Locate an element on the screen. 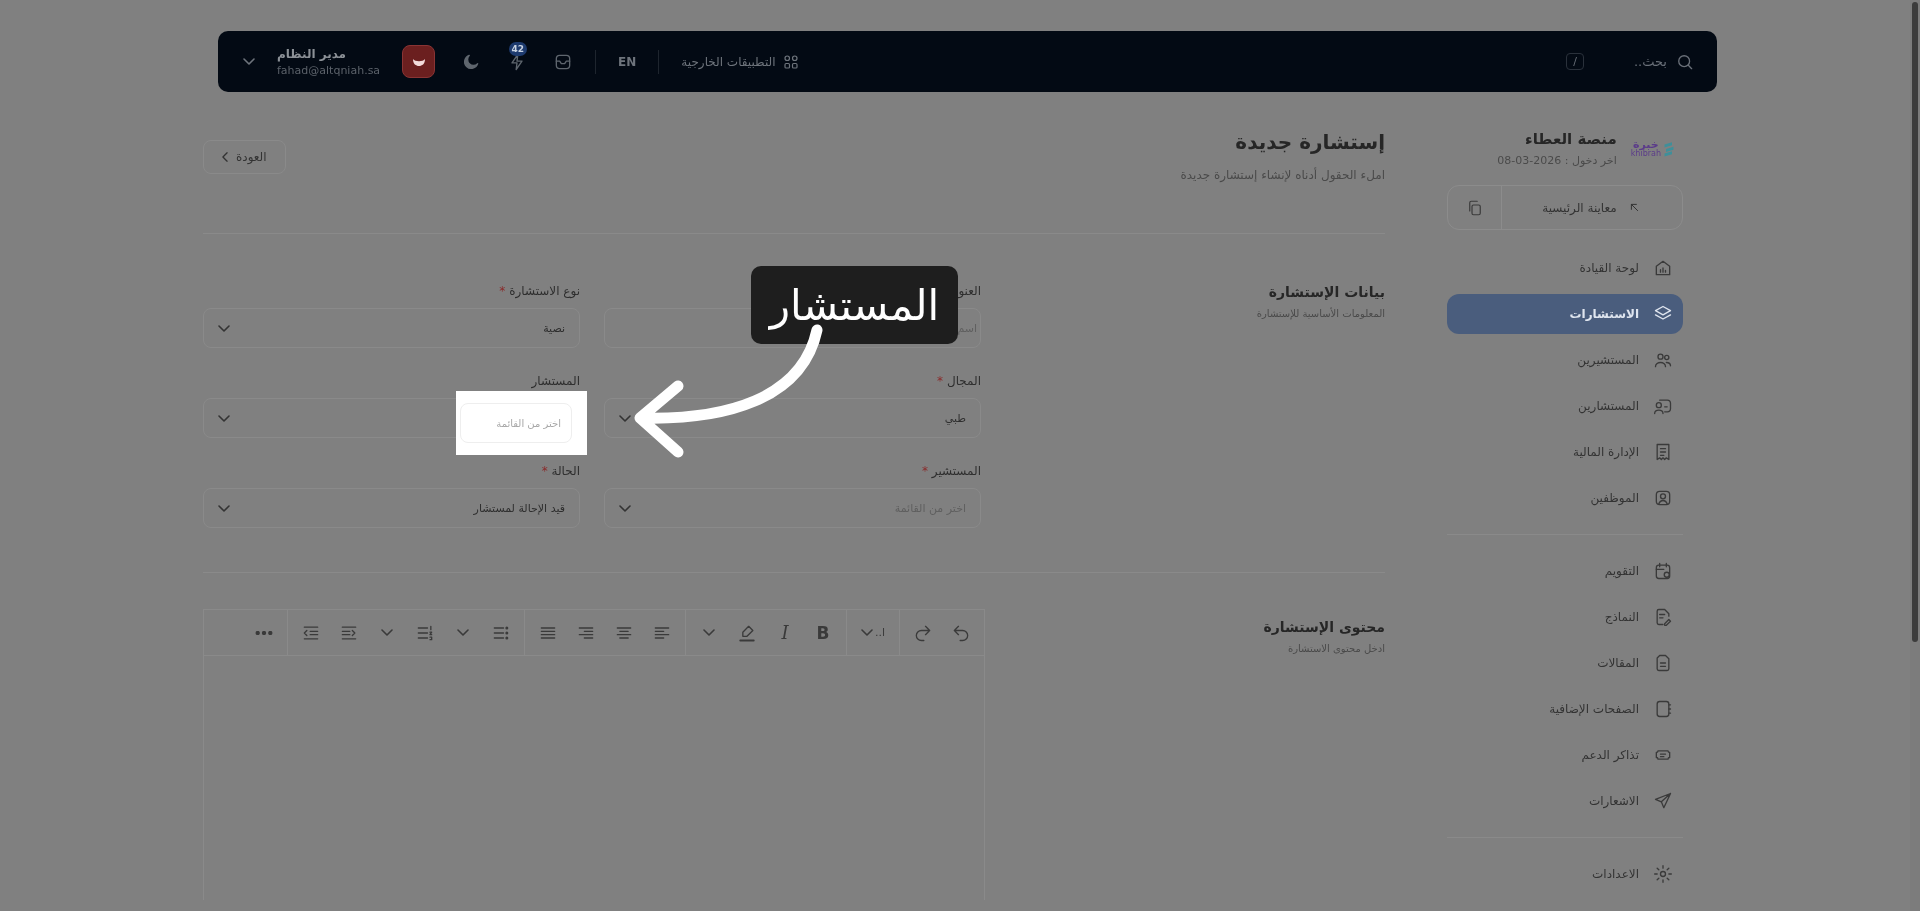 This screenshot has height=911, width=1920. field-label: المستشار is located at coordinates (555, 382).